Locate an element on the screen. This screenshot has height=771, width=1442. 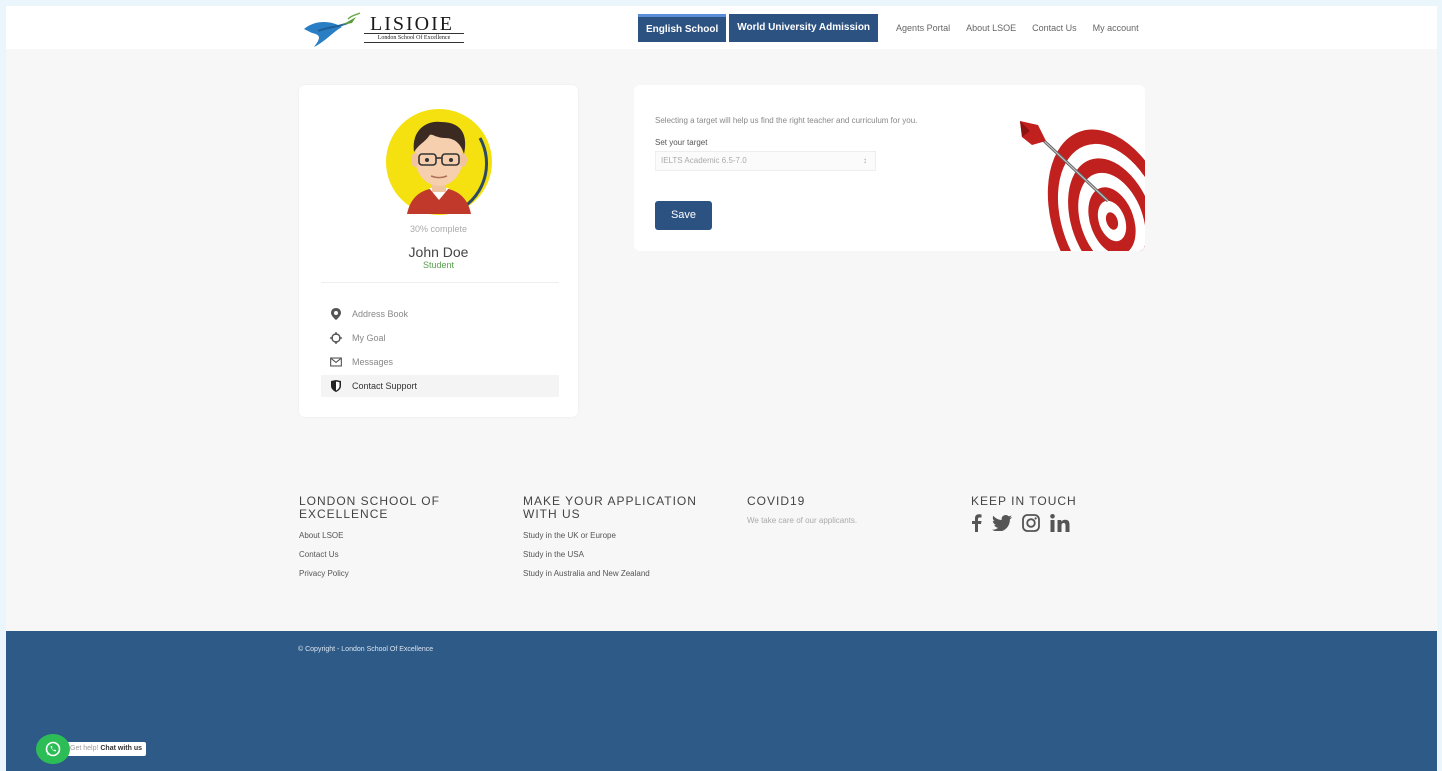
menu-item-messages: Messages is located at coordinates (440, 362).